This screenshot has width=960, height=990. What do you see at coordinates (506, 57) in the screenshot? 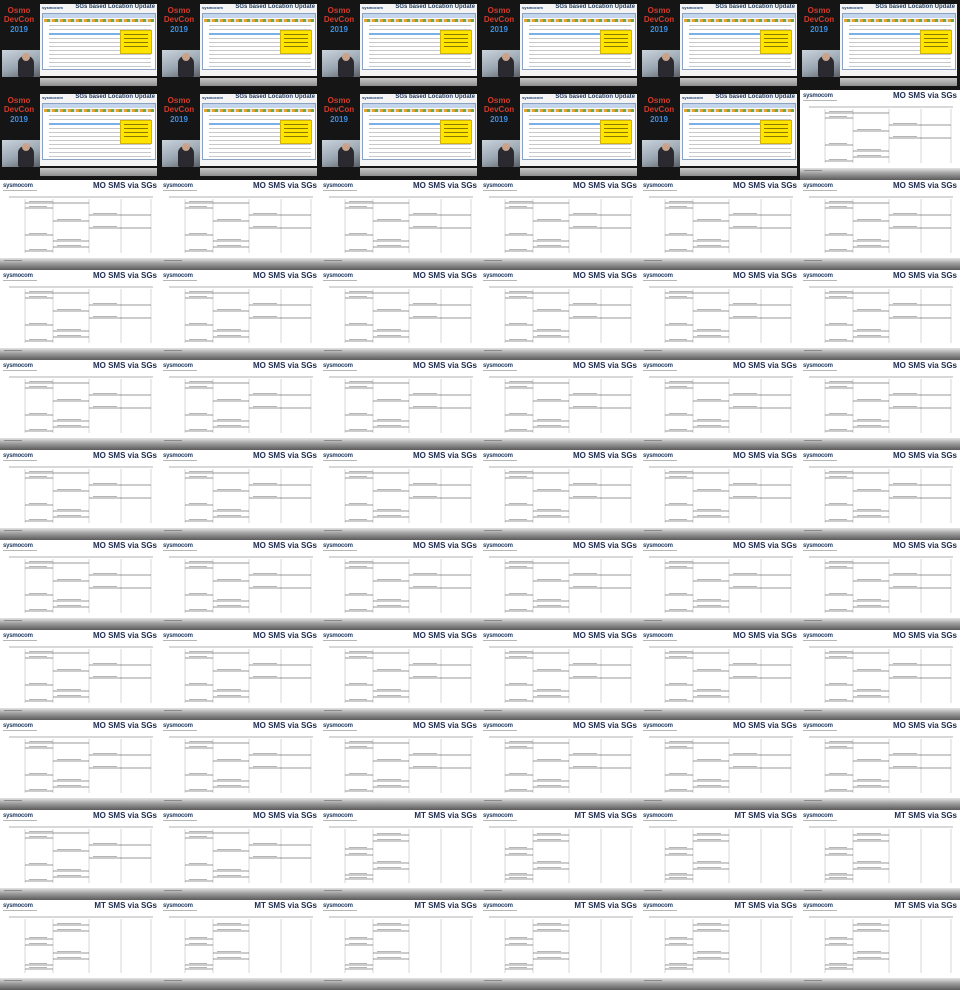
I see `speaker-face` at bounding box center [506, 57].